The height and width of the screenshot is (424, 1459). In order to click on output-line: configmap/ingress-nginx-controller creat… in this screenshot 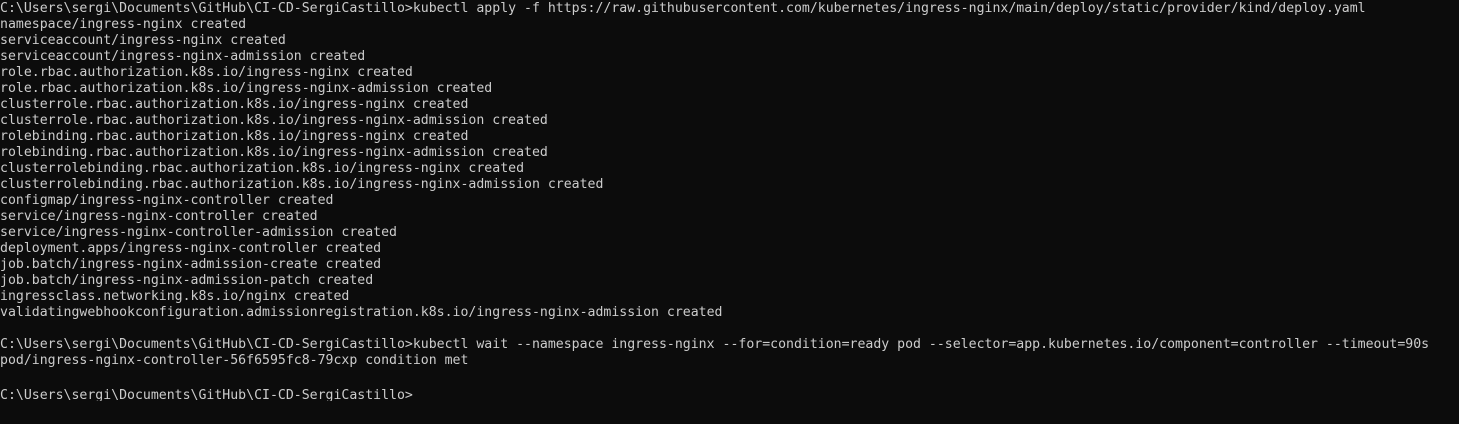, I will do `click(167, 200)`.